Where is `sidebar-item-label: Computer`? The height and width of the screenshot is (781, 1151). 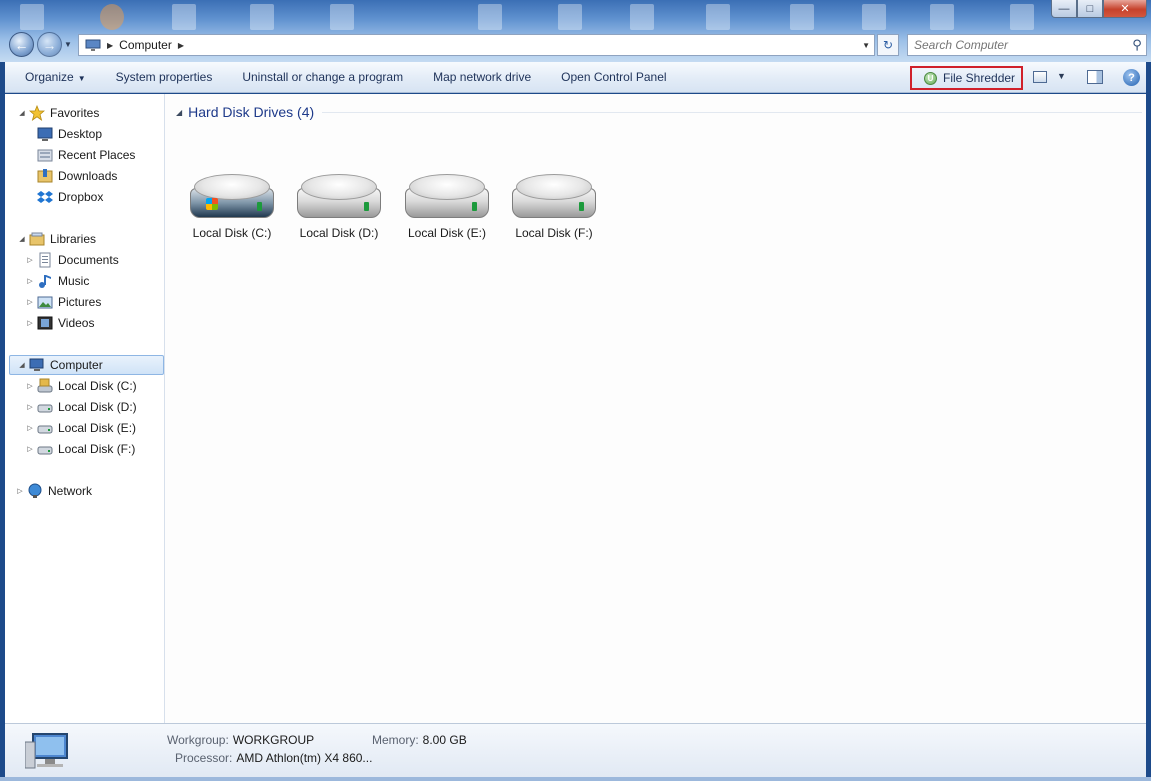
sidebar-item-label: Computer is located at coordinates (76, 365).